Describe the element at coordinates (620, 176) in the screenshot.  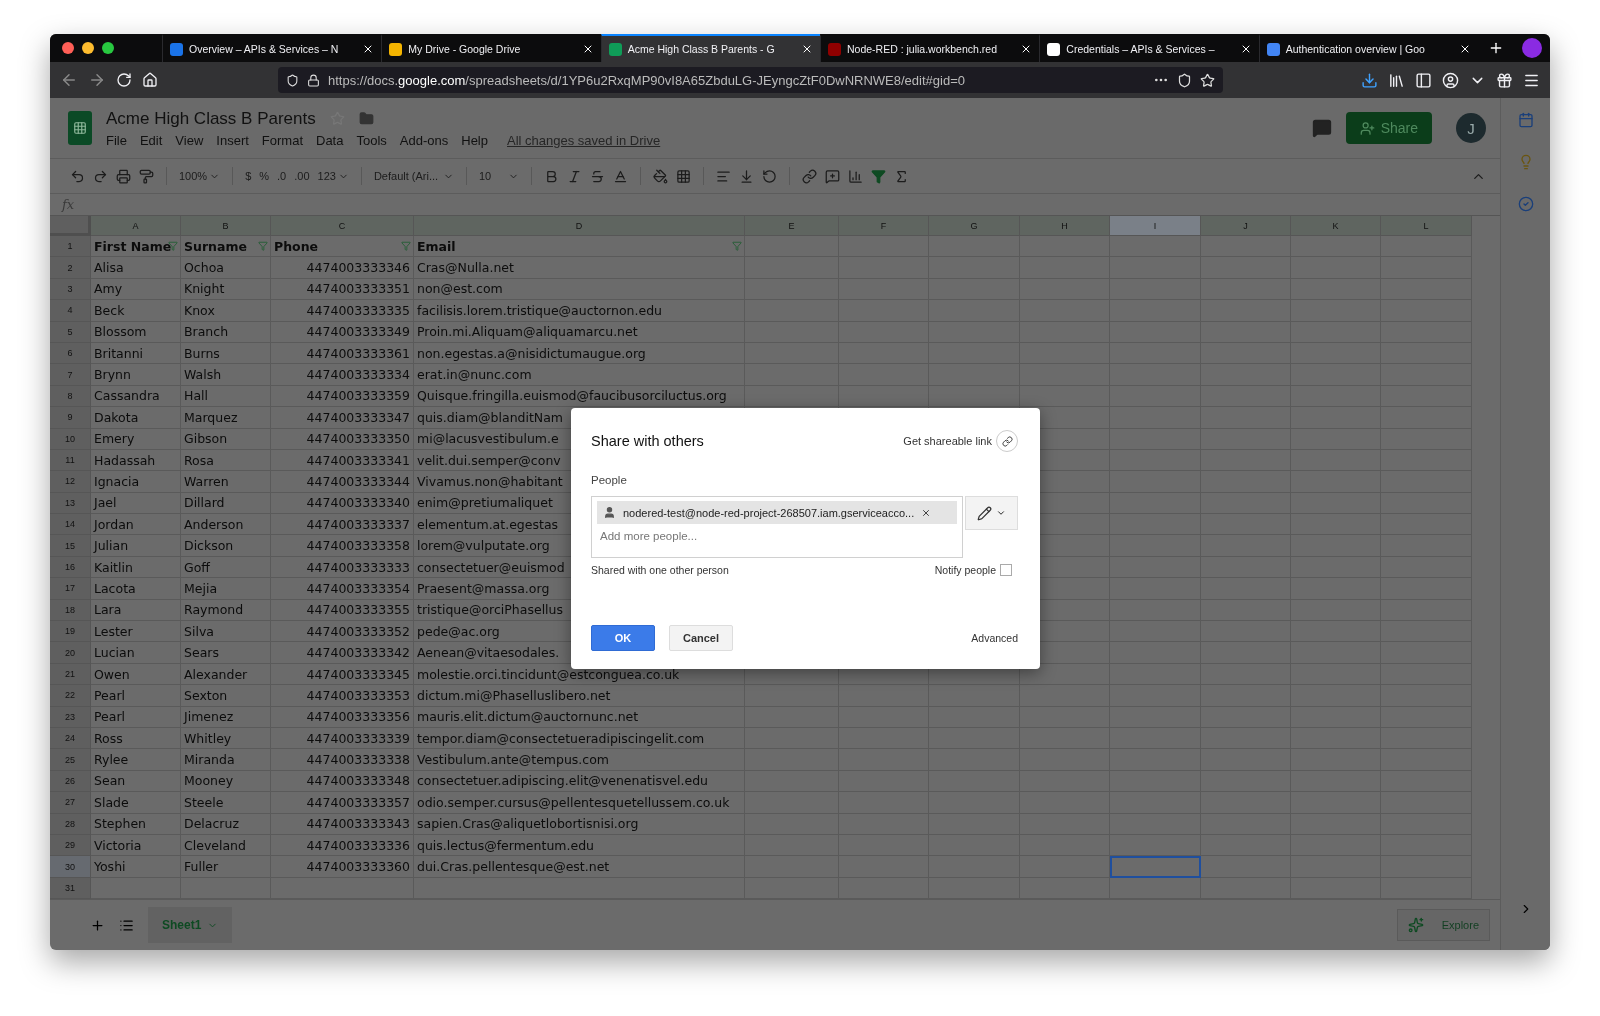
I see `text-color-icon` at that location.